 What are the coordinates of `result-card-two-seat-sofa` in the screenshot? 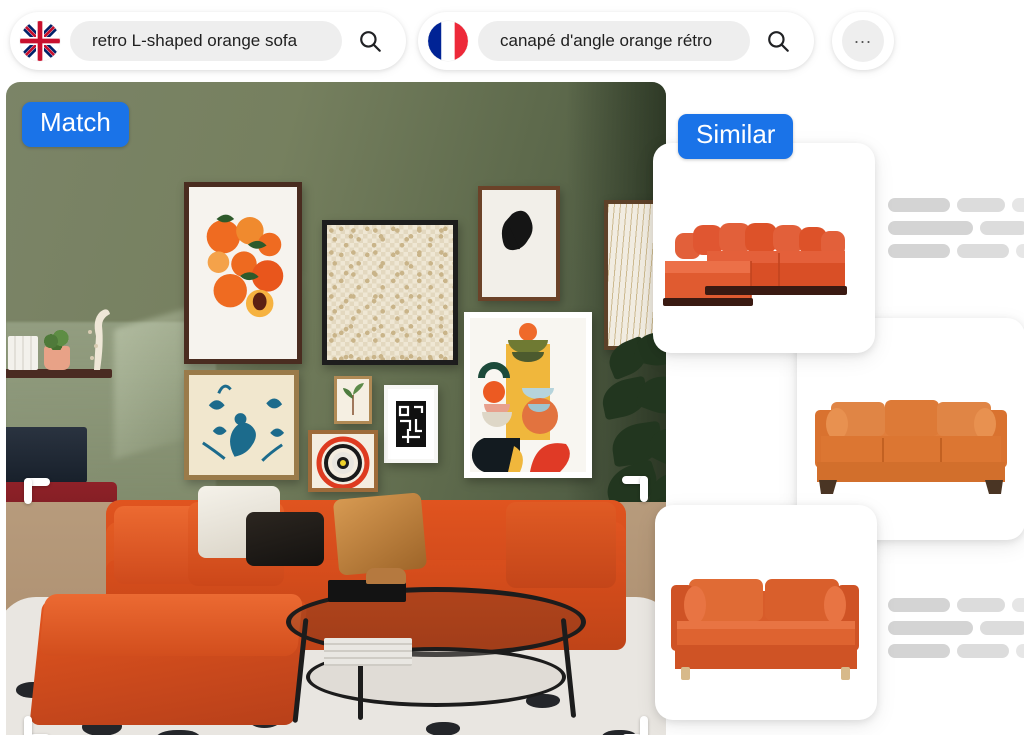 It's located at (766, 612).